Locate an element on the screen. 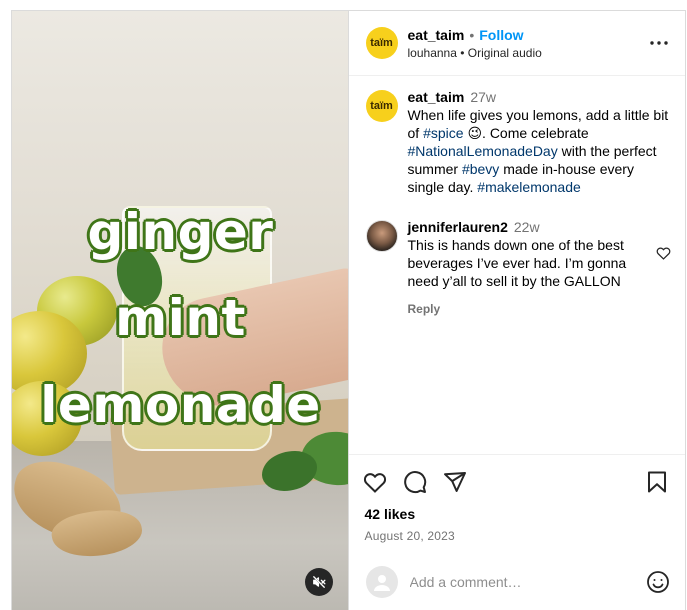 Image resolution: width=687 pixels, height=610 pixels. caption-meta: eat_taim 27w is located at coordinates (540, 97).